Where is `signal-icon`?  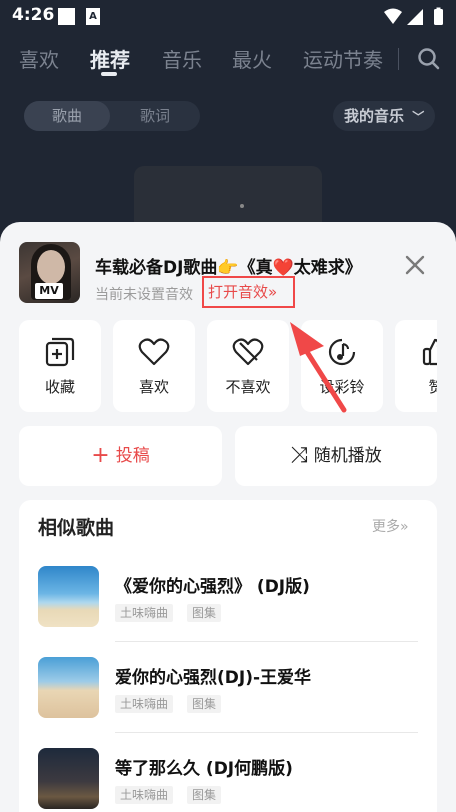
signal-icon is located at coordinates (415, 17).